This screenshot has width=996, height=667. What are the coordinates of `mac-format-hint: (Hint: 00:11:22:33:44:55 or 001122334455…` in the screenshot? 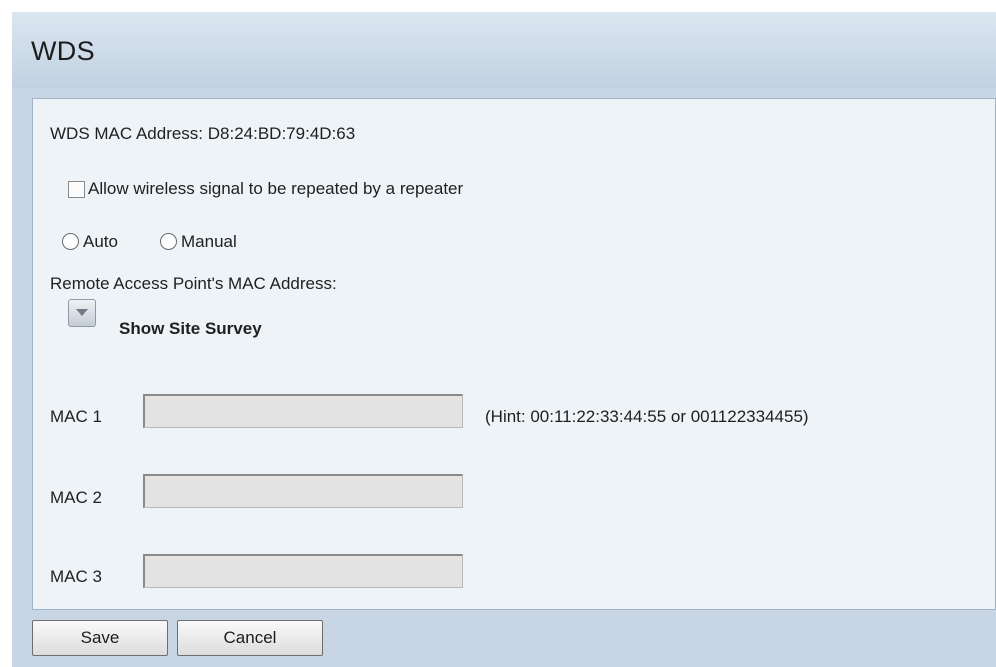 It's located at (647, 416).